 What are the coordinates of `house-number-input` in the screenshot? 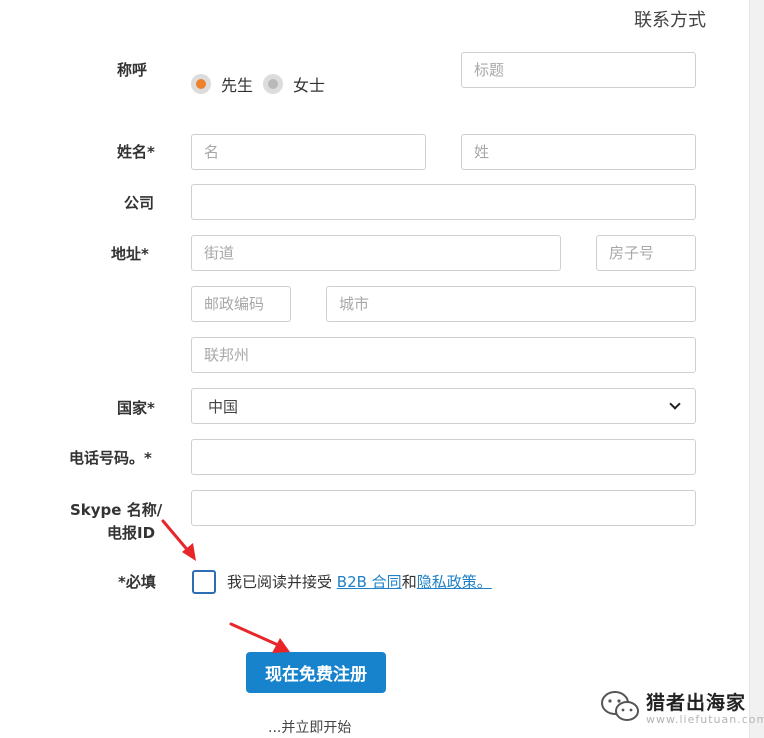 It's located at (646, 253).